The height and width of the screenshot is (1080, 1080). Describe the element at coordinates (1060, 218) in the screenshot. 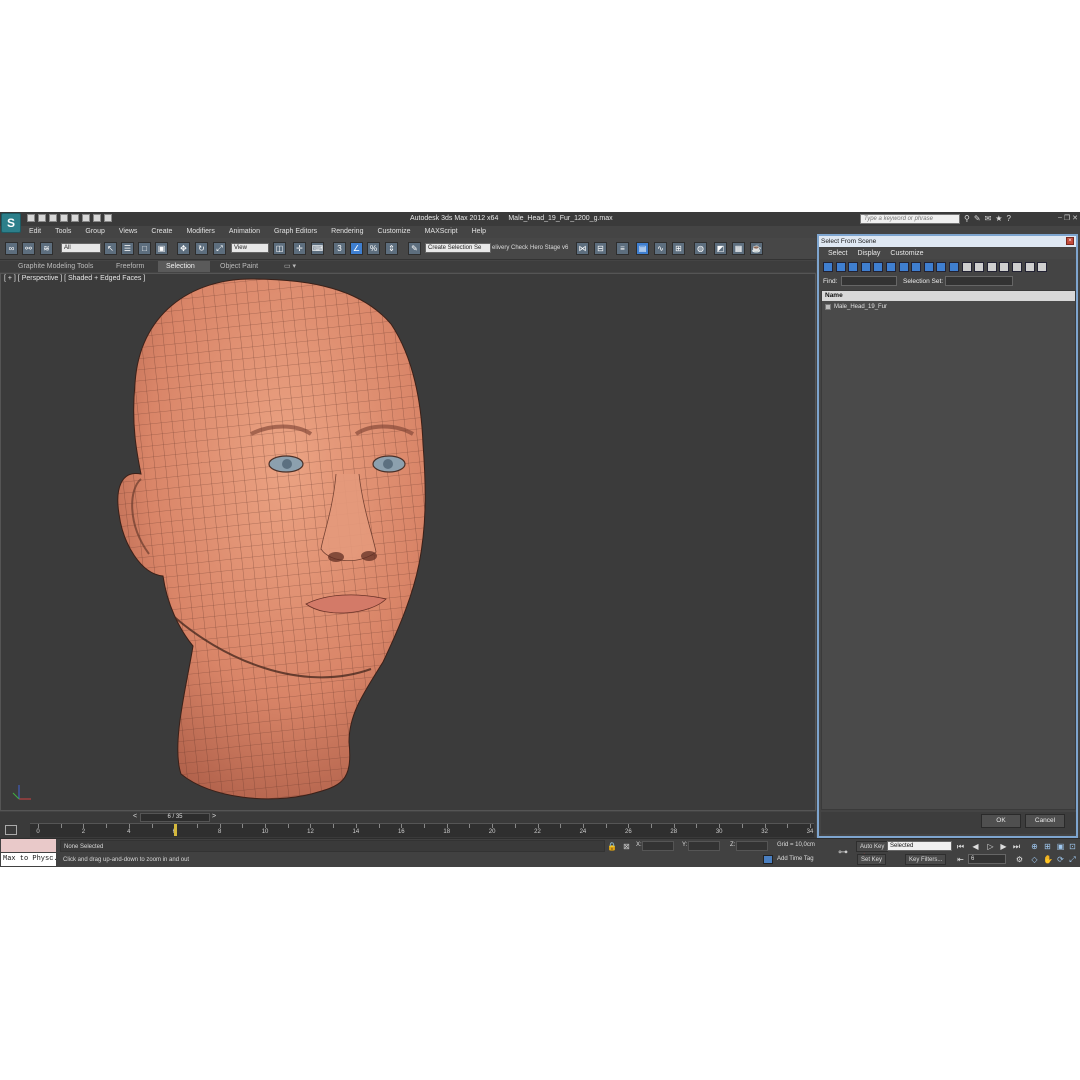

I see `minimize-icon: –` at that location.